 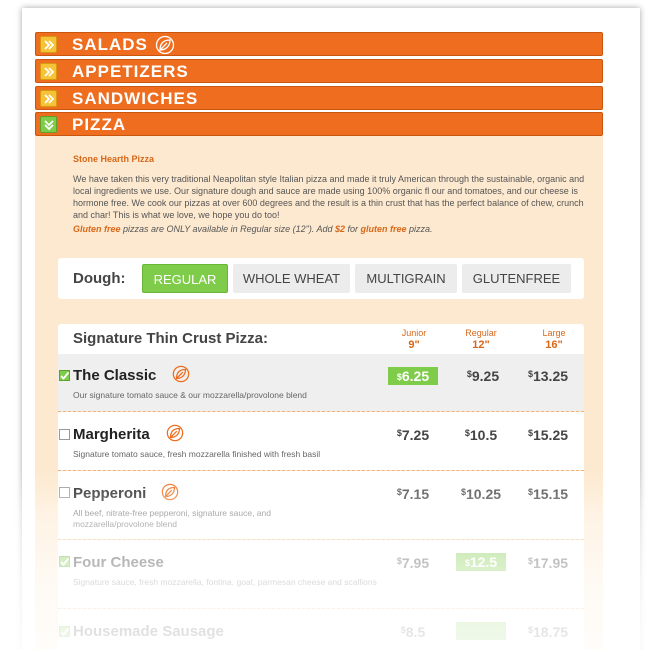 I want to click on price-large: $18.75, so click(x=548, y=632).